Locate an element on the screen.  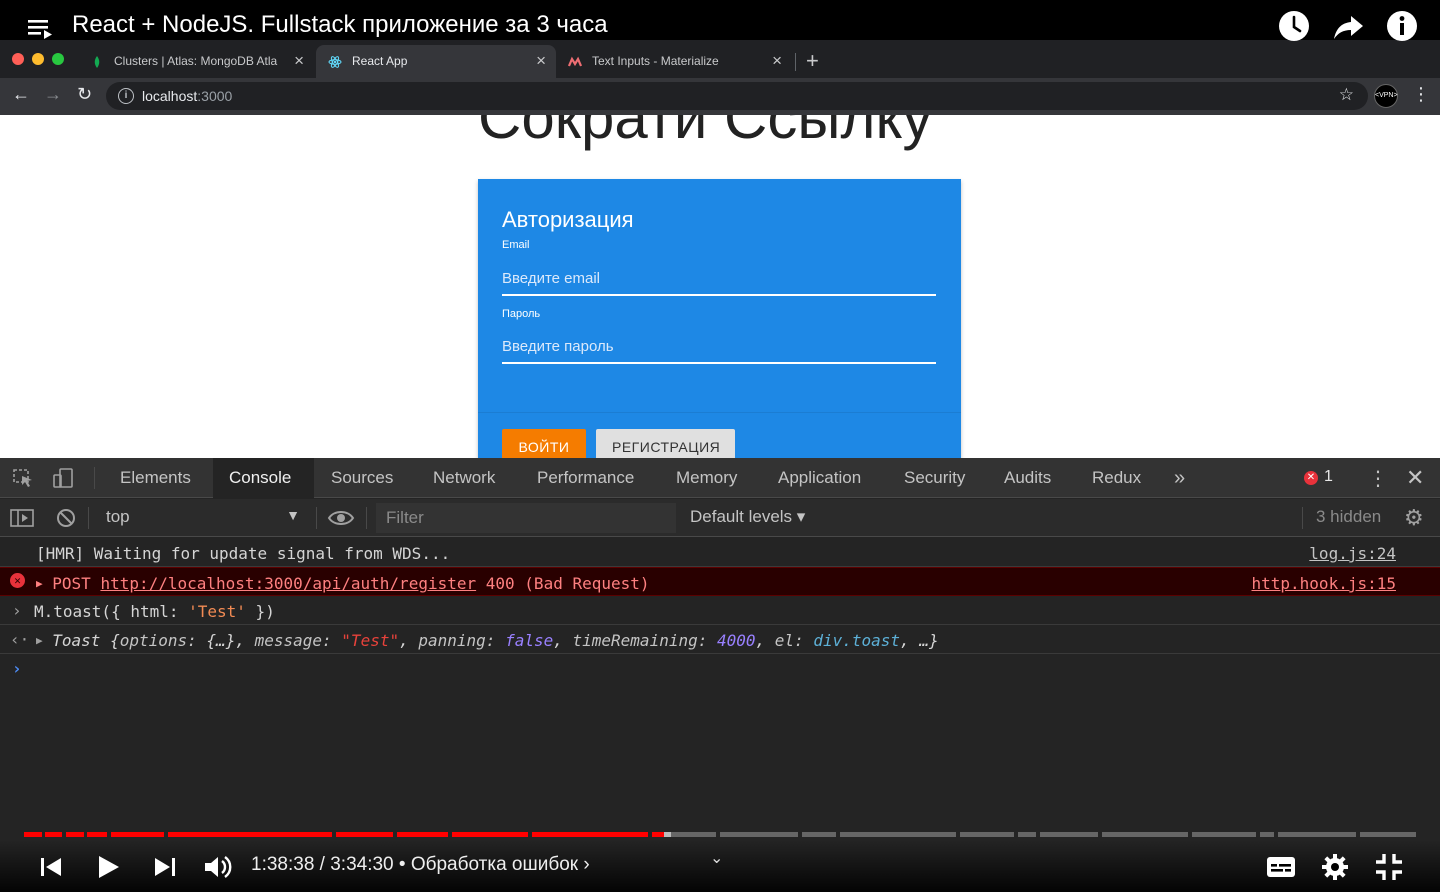
console-settings-gear-icon: ⚙ is located at coordinates (1414, 518).